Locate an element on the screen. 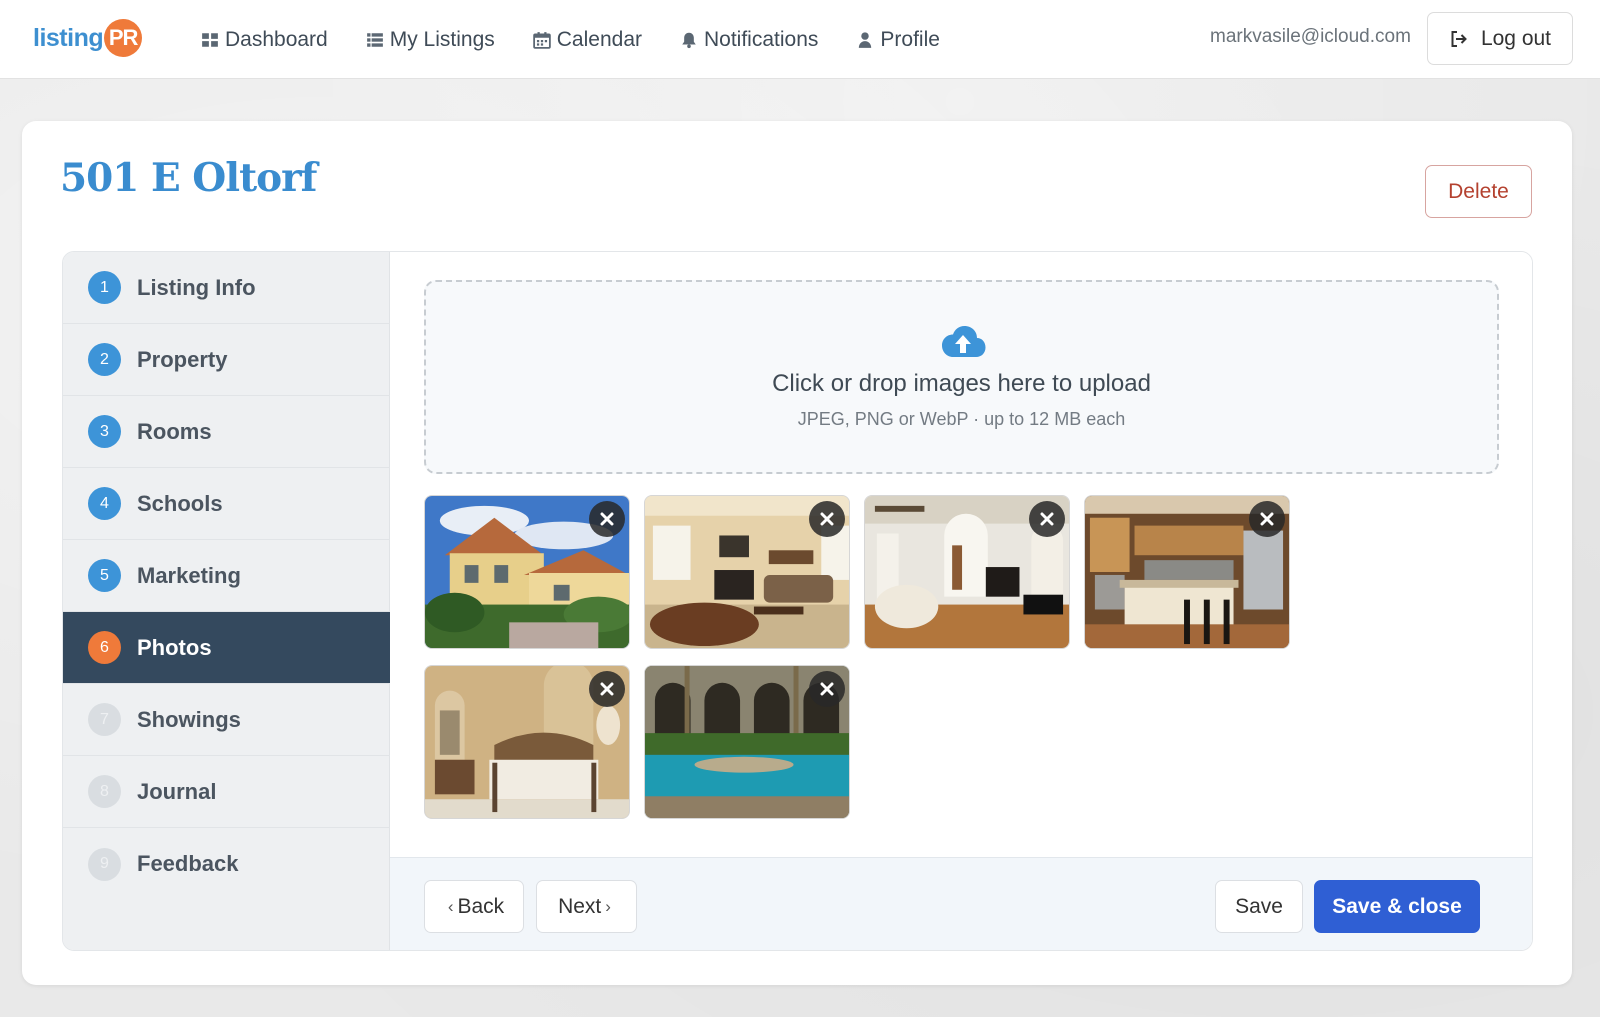  step-number: 1 is located at coordinates (104, 287).